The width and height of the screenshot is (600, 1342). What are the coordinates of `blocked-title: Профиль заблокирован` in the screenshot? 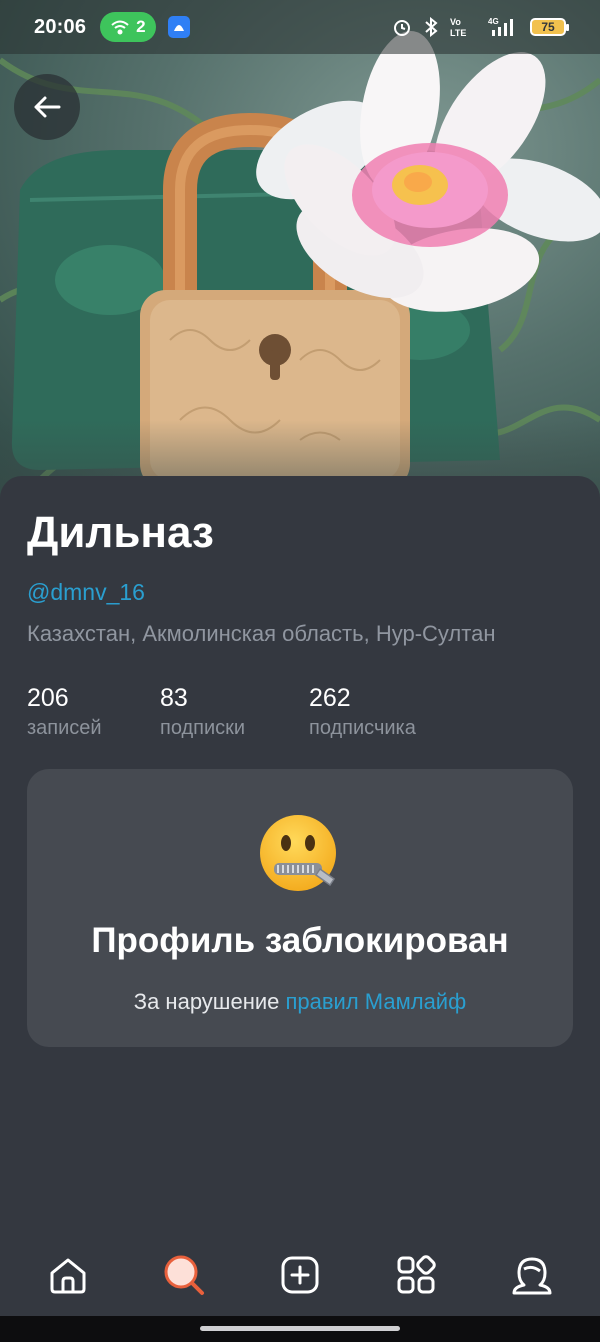 It's located at (300, 940).